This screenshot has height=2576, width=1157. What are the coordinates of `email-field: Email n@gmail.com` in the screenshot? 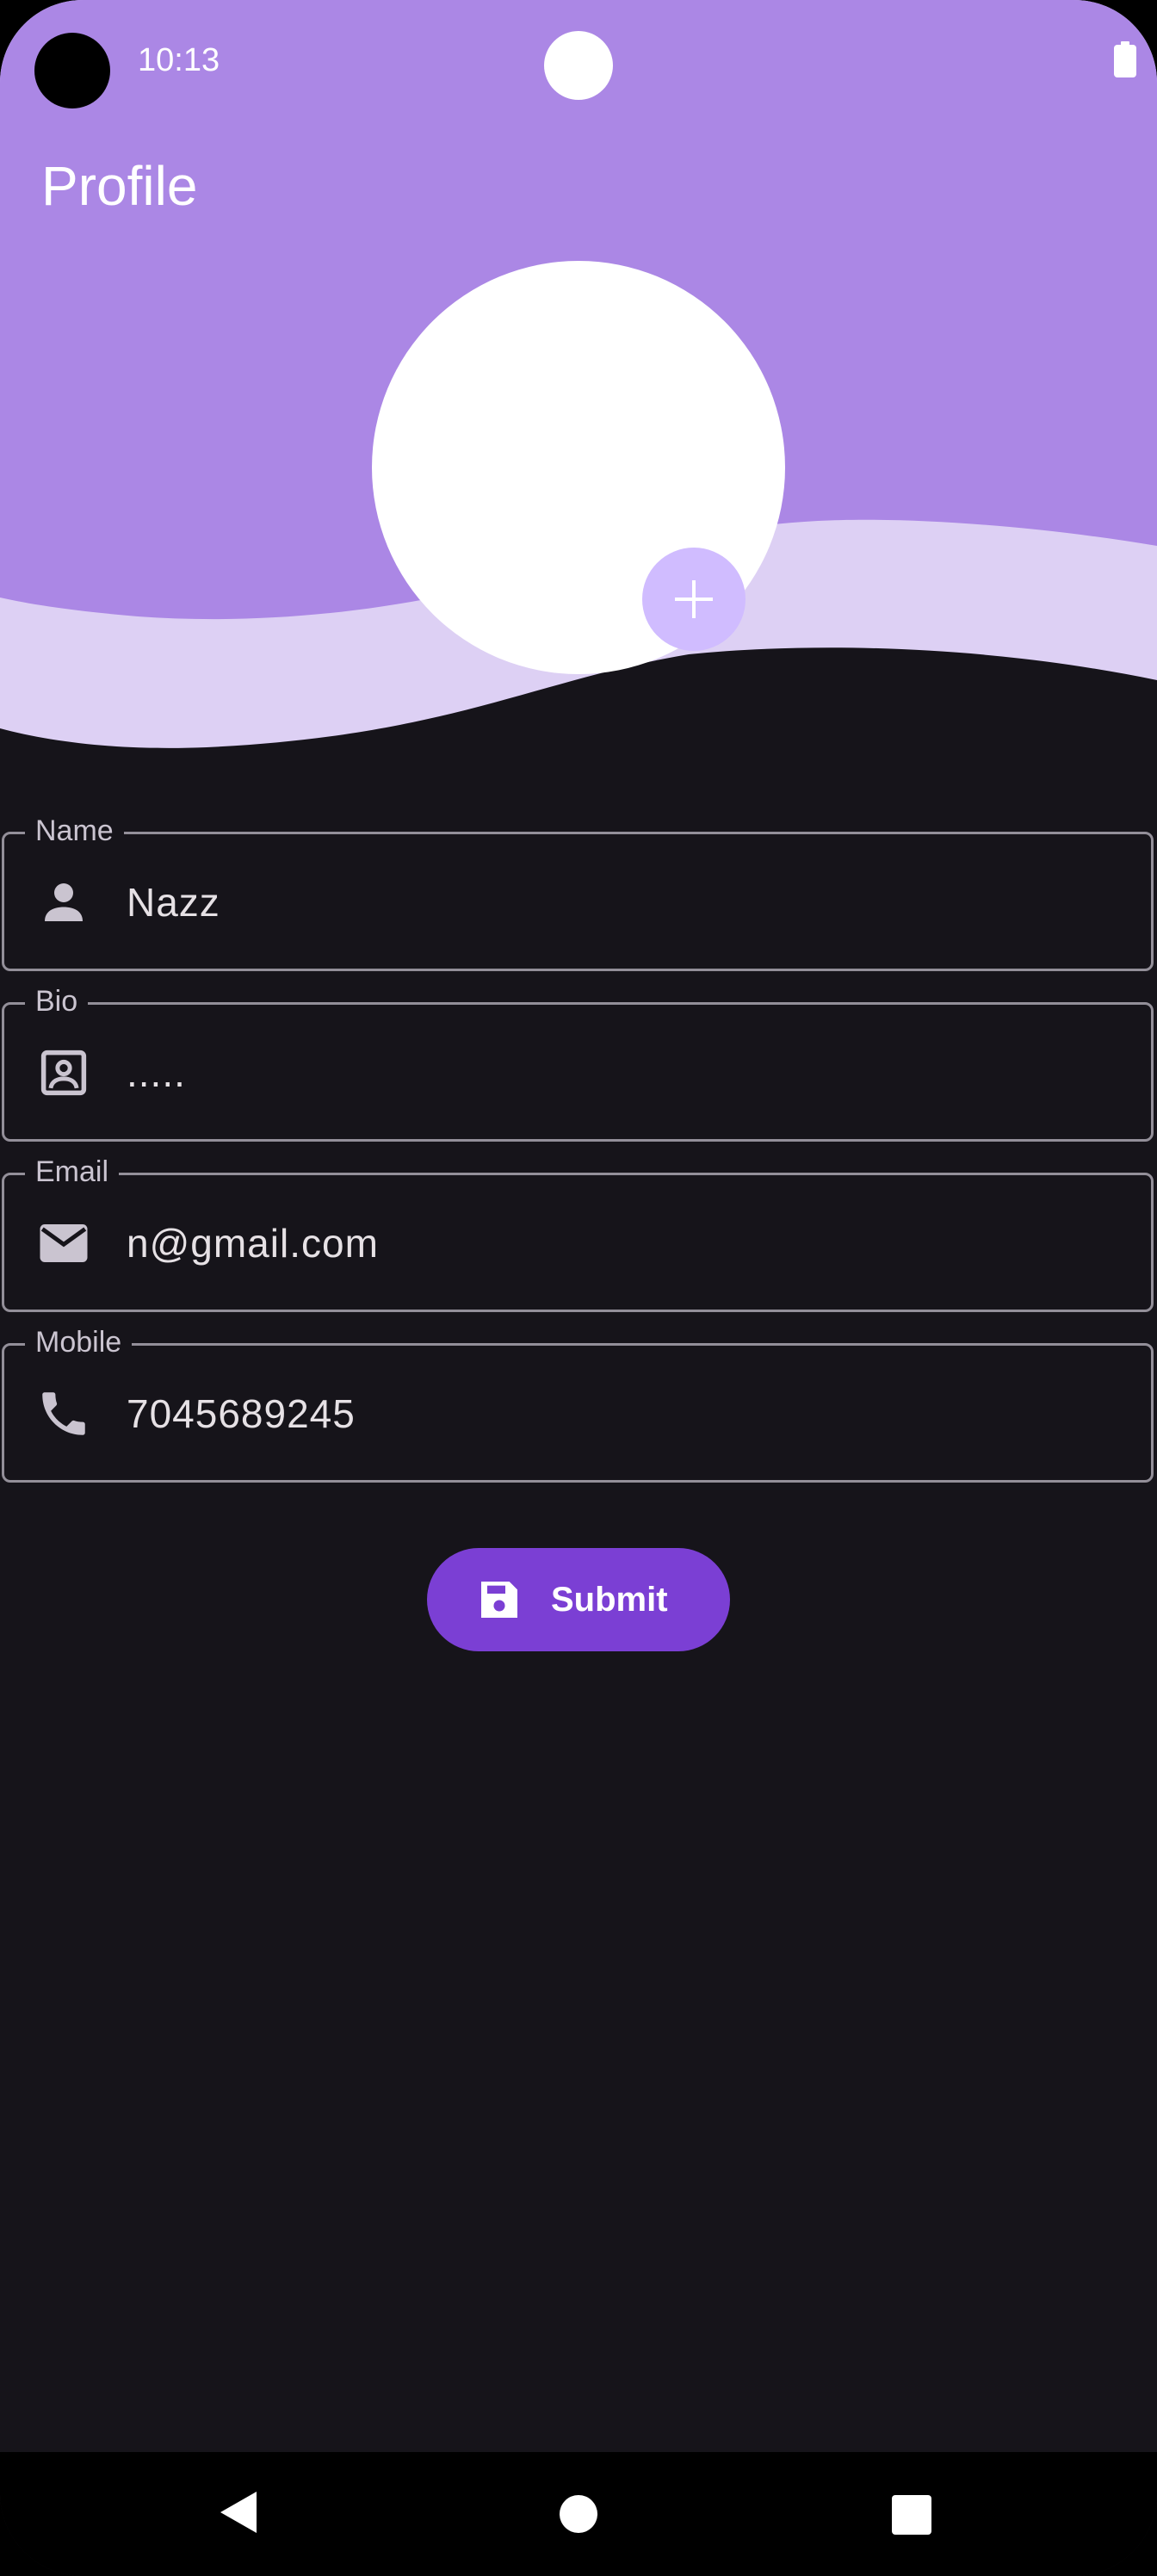 It's located at (578, 1233).